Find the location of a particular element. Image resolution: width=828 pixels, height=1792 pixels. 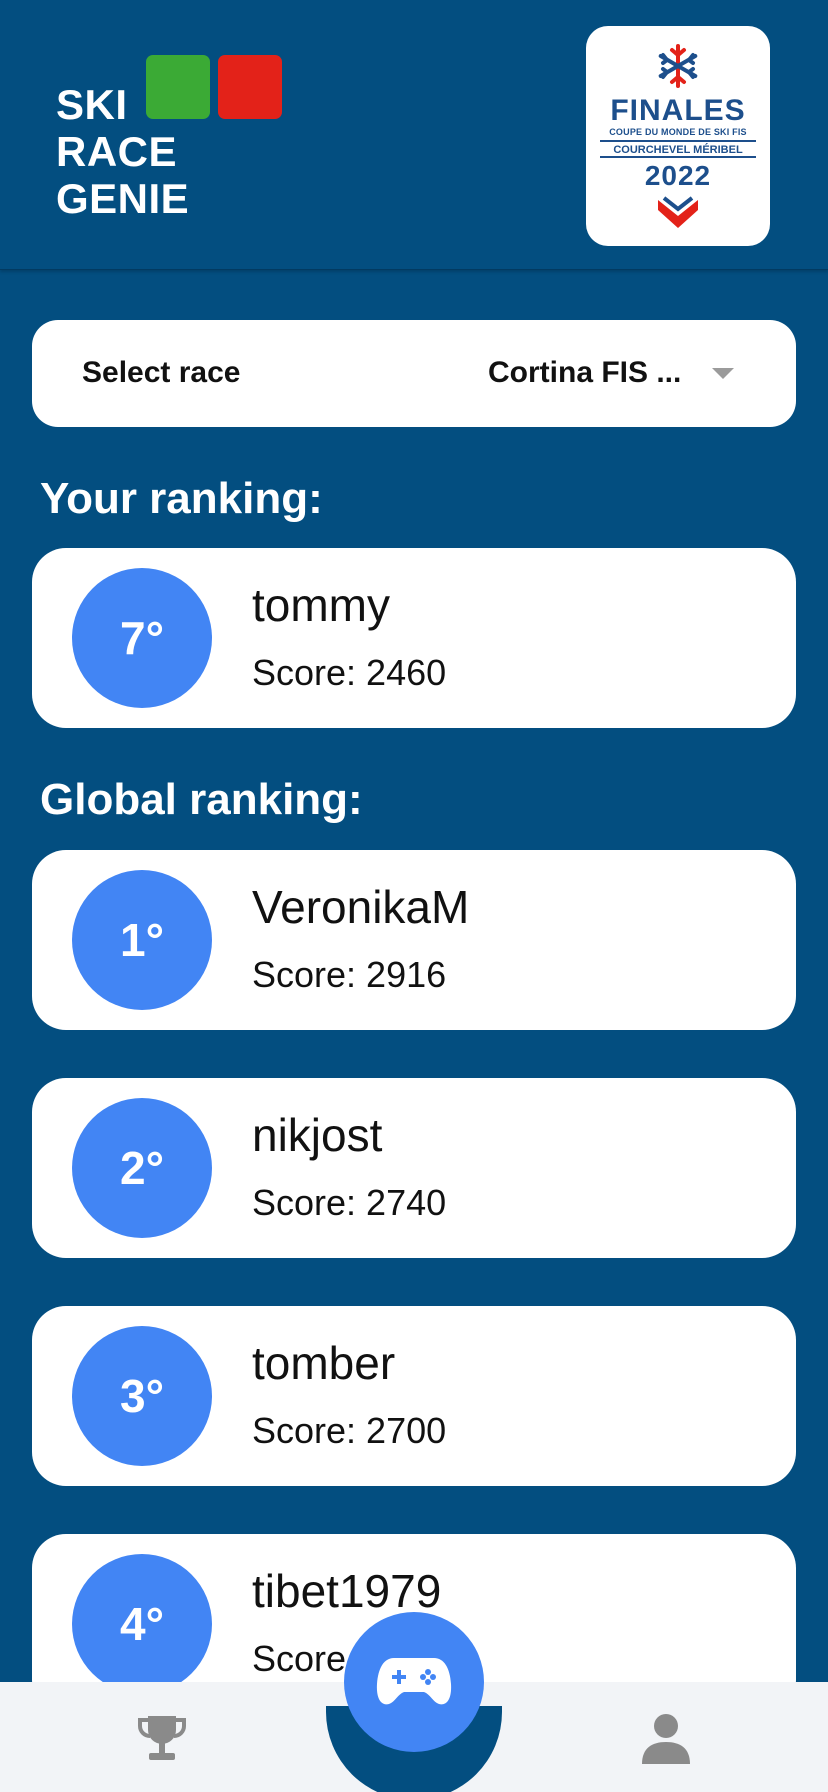

ranking-row: 3° tomber Score: 2700 is located at coordinates (414, 1396).